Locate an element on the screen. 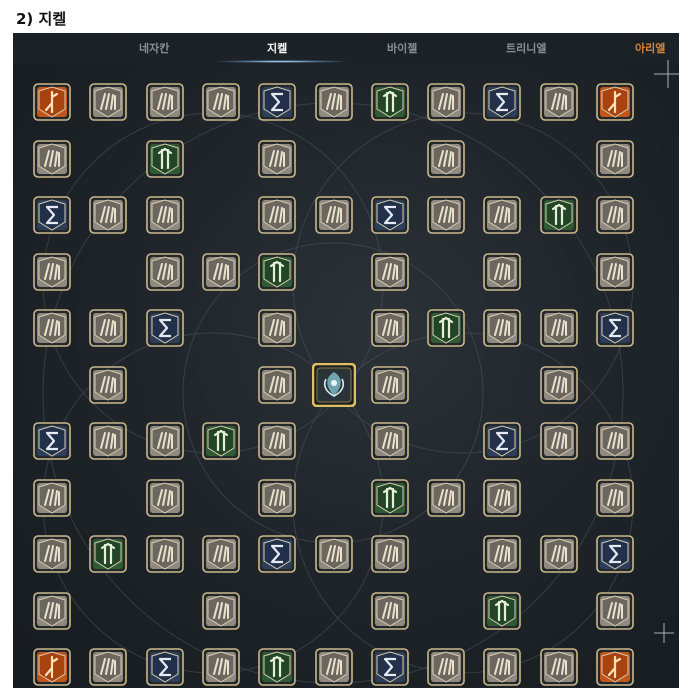 This screenshot has width=700, height=699. sigma-rune-icon is located at coordinates (165, 328).